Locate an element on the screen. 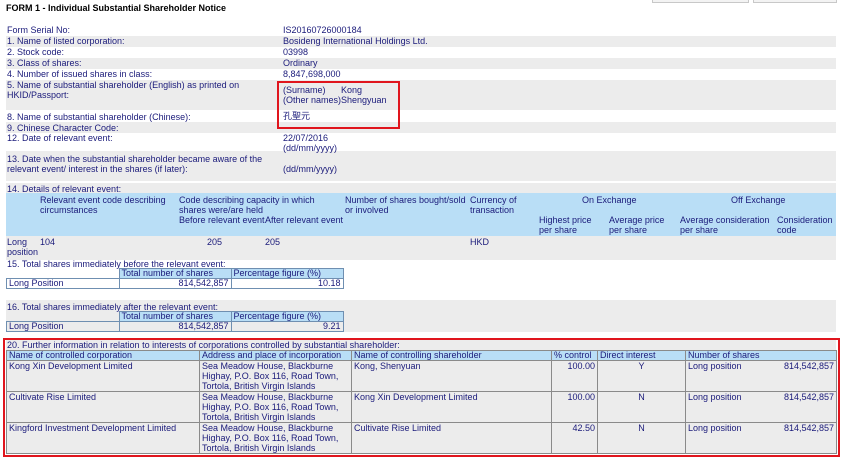 The width and height of the screenshot is (841, 460). q13-format: (dd/mm/yyyy) is located at coordinates (310, 169).